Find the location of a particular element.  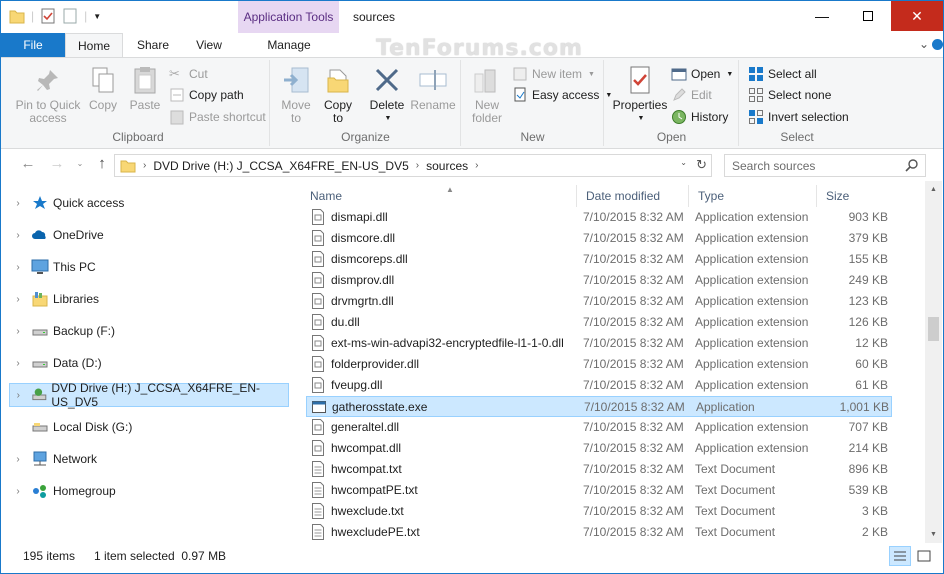

column-header-size: Size is located at coordinates (867, 196).